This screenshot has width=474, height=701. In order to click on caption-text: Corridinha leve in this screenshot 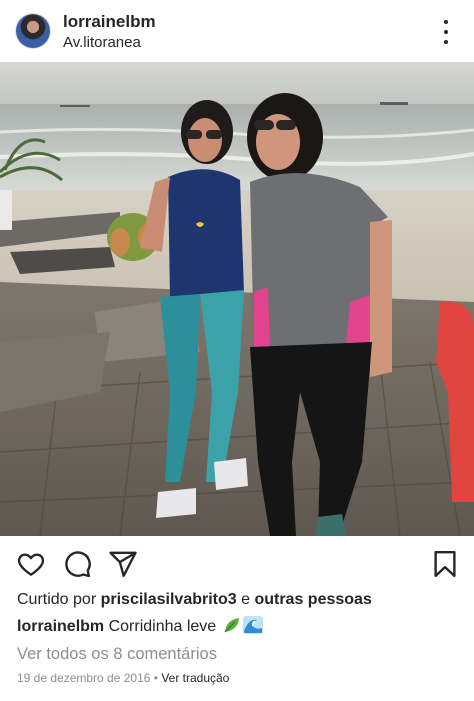, I will do `click(160, 626)`.